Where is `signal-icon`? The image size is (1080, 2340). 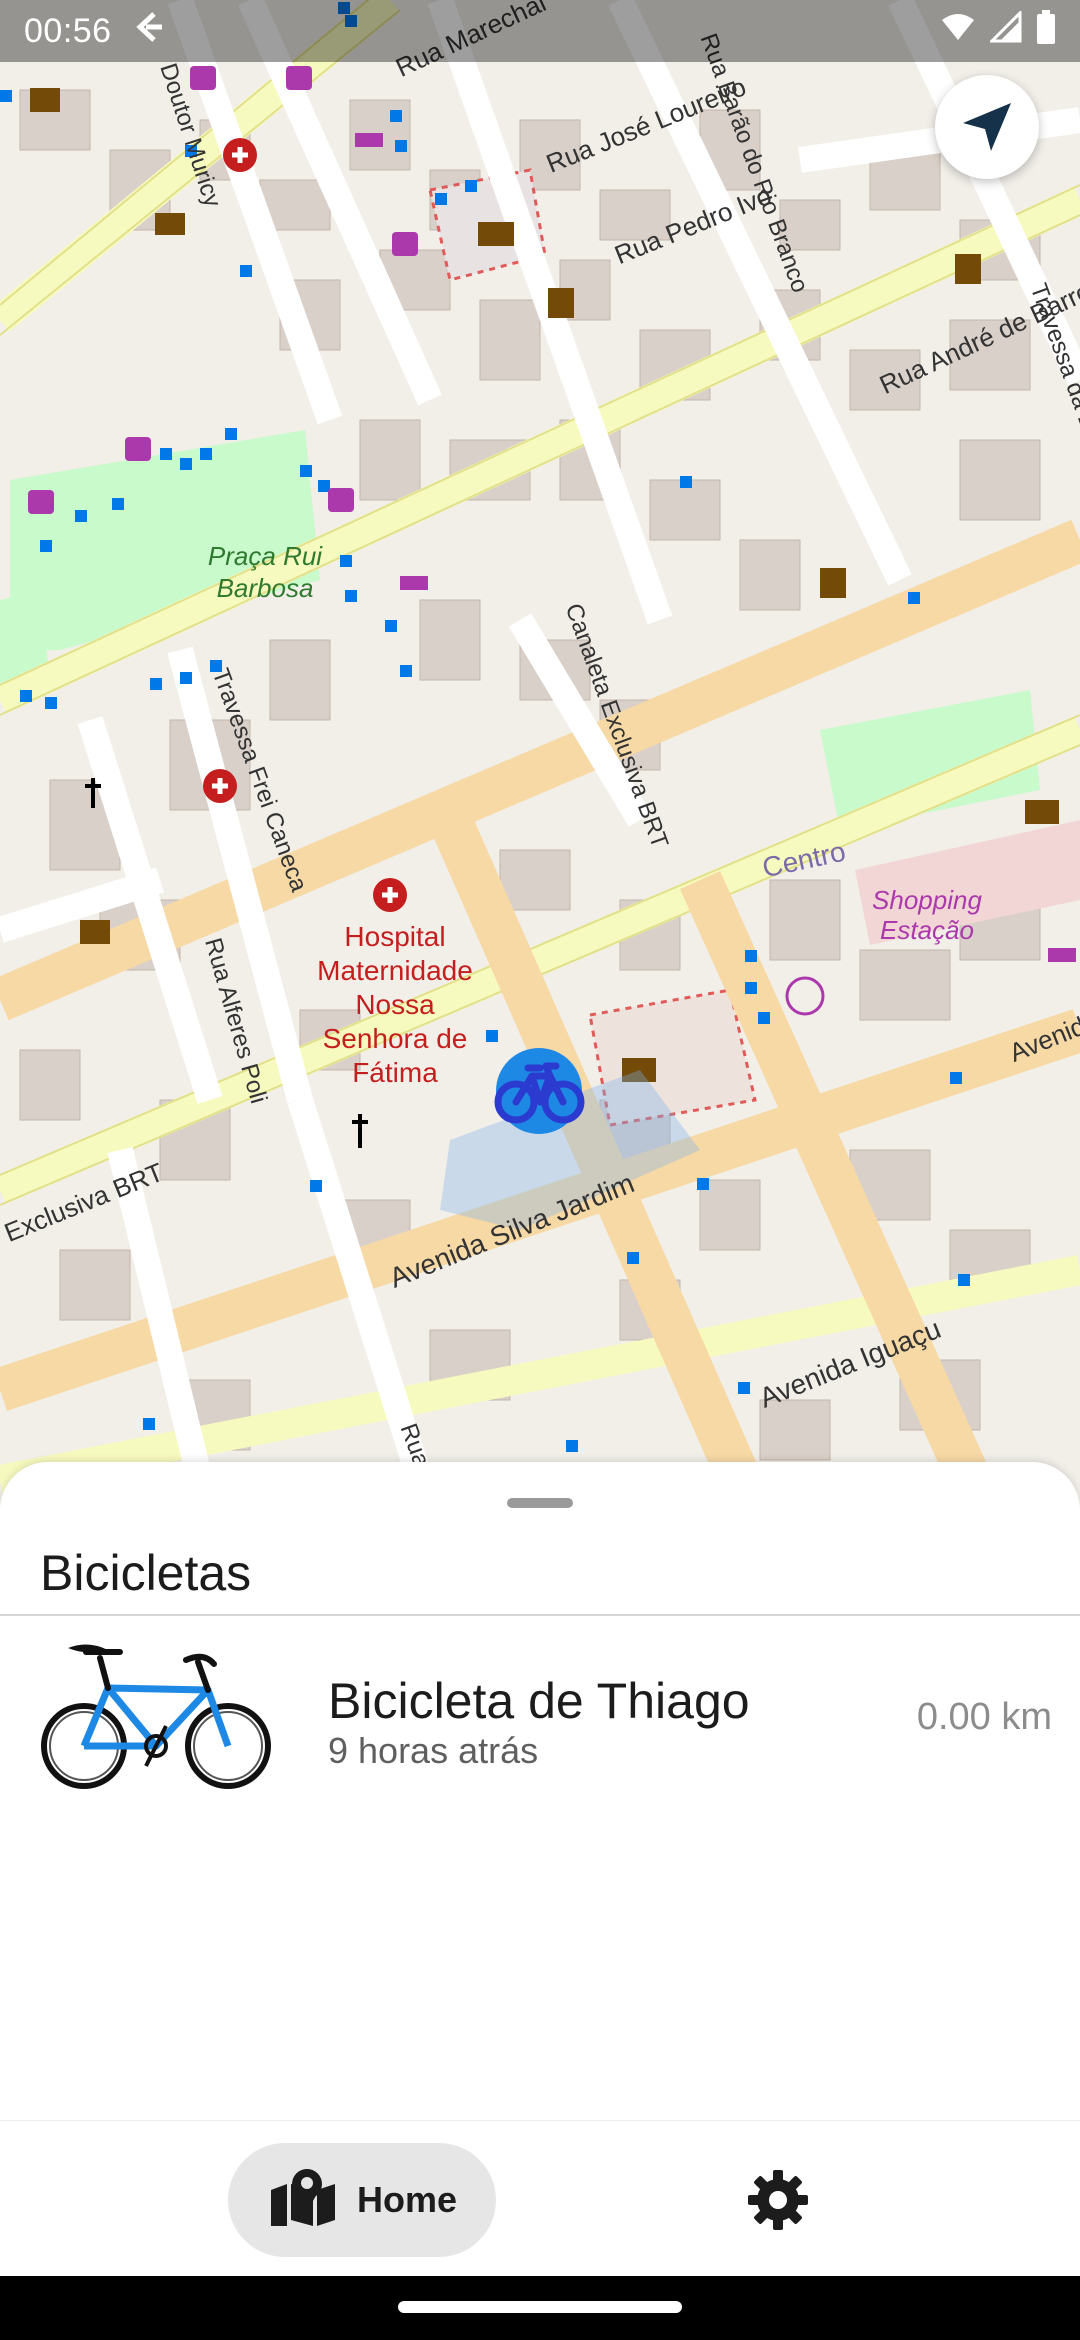 signal-icon is located at coordinates (1005, 30).